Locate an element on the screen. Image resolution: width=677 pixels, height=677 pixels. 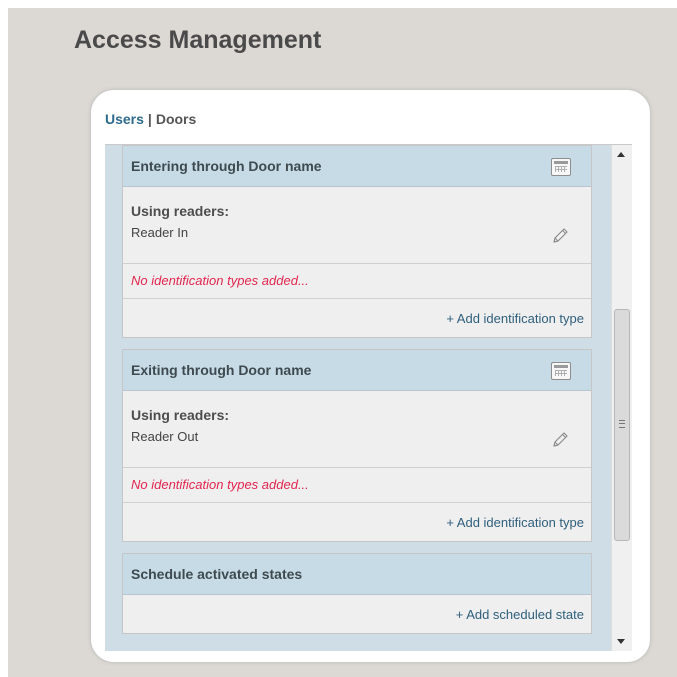
add-scheduled-state-link: + Add scheduled state is located at coordinates (520, 614).